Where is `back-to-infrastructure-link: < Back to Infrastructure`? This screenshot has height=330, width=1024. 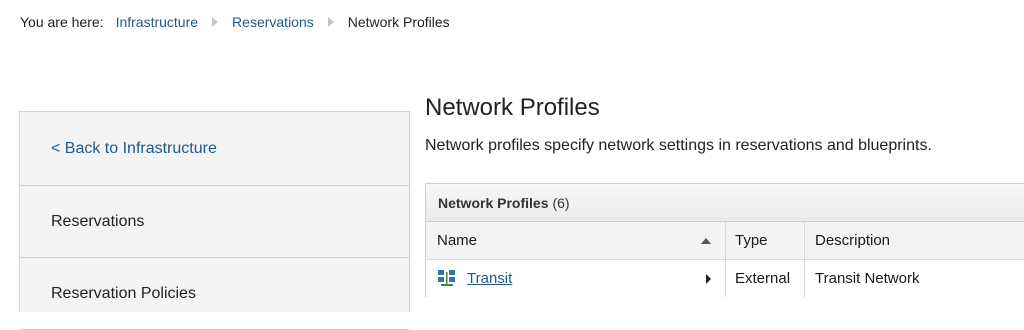 back-to-infrastructure-link: < Back to Infrastructure is located at coordinates (214, 149).